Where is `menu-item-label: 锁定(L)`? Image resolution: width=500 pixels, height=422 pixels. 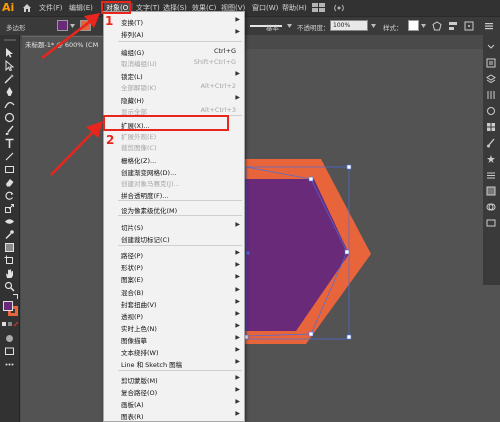 menu-item-label: 锁定(L) is located at coordinates (132, 77).